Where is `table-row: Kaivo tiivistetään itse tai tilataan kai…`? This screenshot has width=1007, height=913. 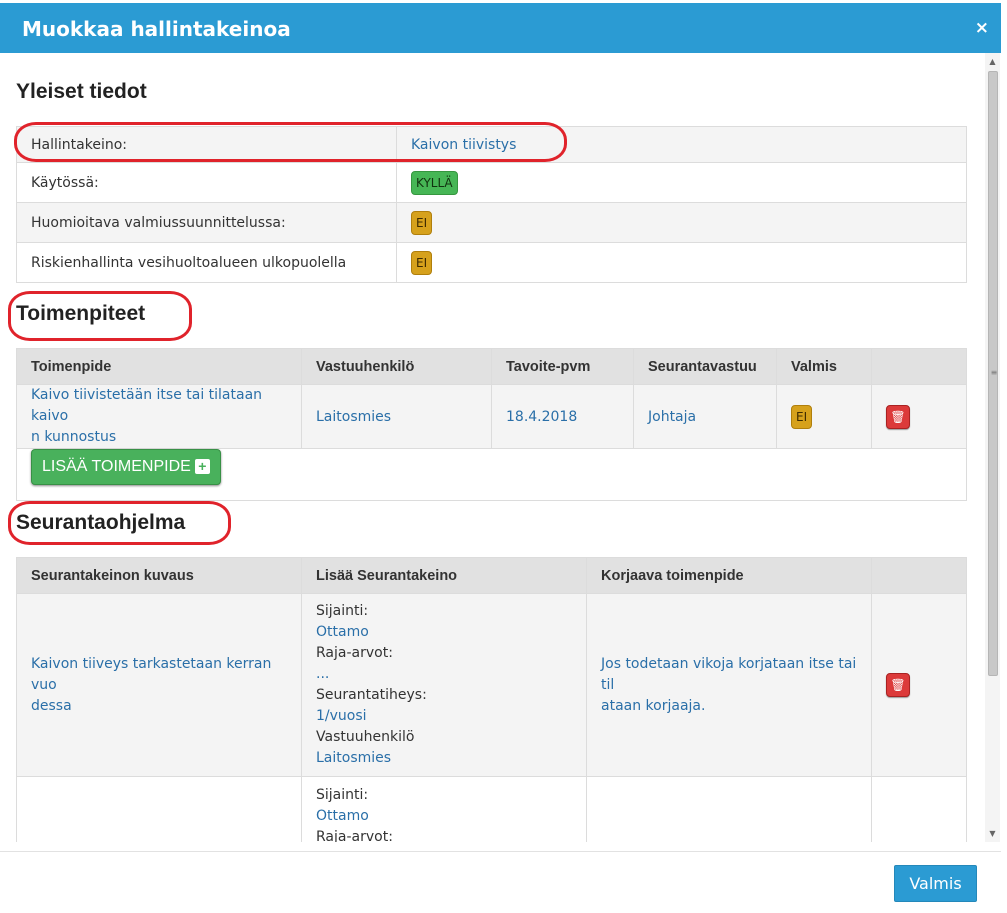 table-row: Kaivo tiivistetään itse tai tilataan kai… is located at coordinates (491, 416).